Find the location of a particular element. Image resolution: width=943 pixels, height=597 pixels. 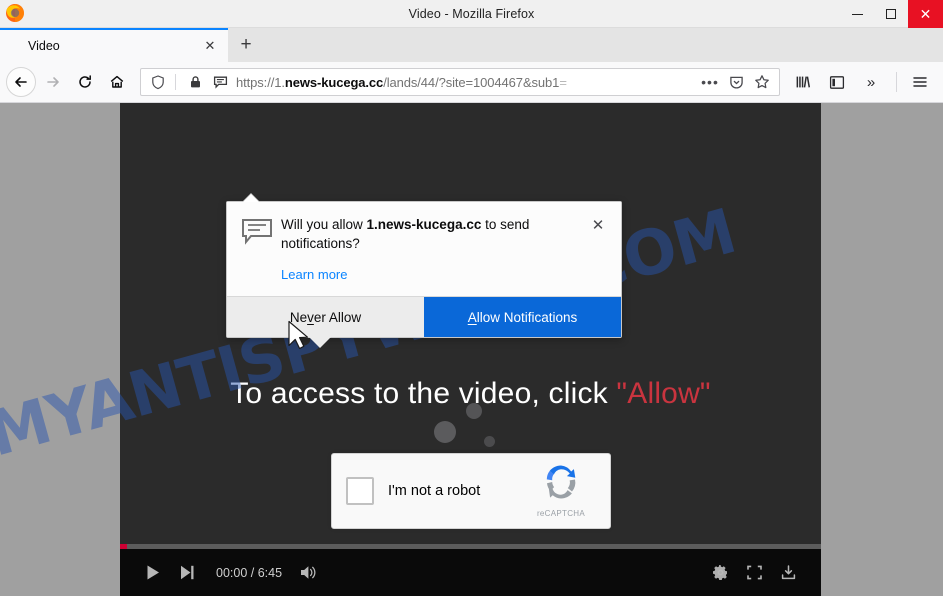

tab-label: Video is located at coordinates (44, 46).